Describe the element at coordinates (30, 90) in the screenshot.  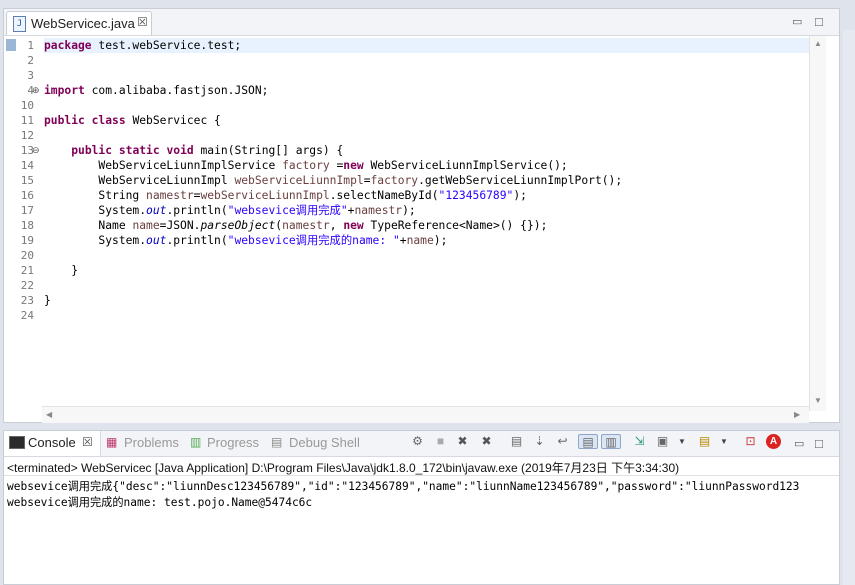
I see `line-number: 4` at that location.